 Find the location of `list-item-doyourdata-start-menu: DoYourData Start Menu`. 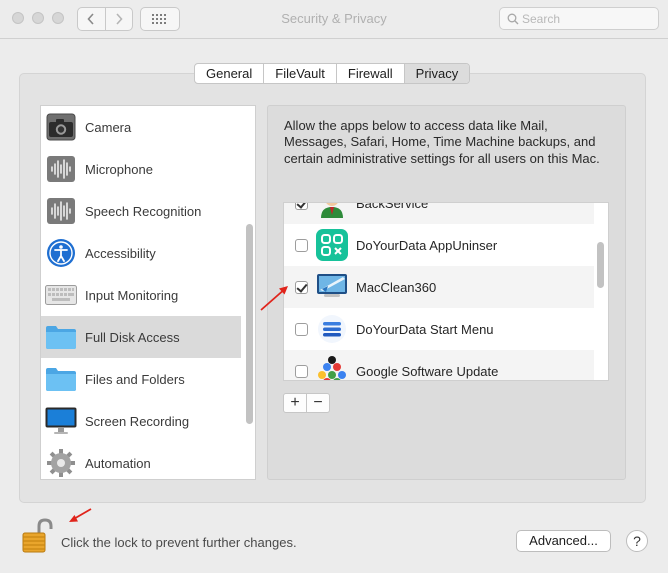

list-item-doyourdata-start-menu: DoYourData Start Menu is located at coordinates (439, 329).